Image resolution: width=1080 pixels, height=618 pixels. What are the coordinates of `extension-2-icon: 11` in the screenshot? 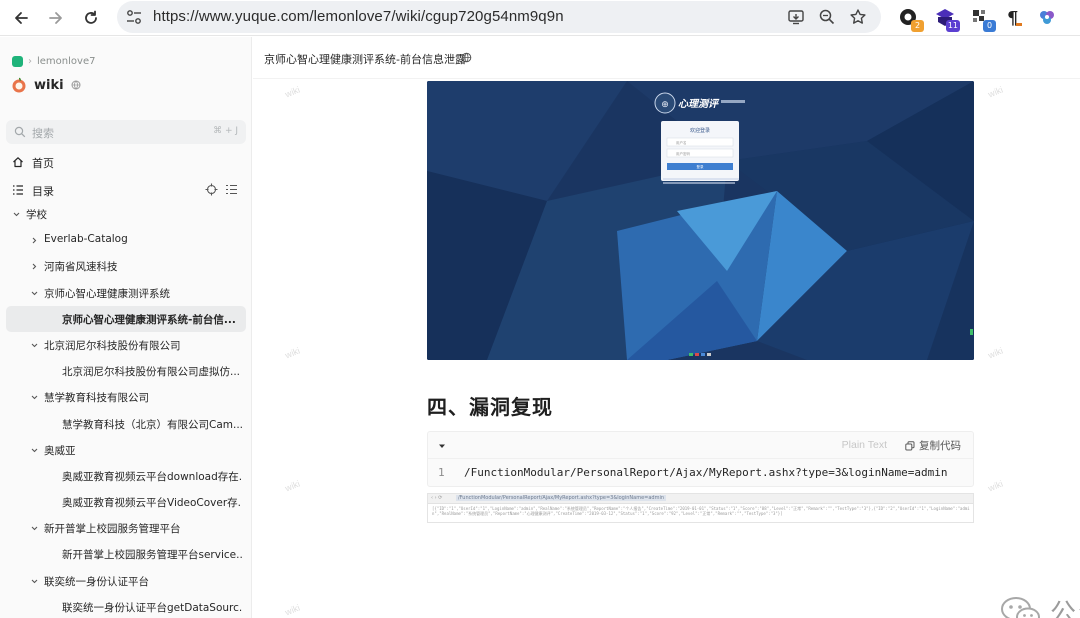 It's located at (947, 19).